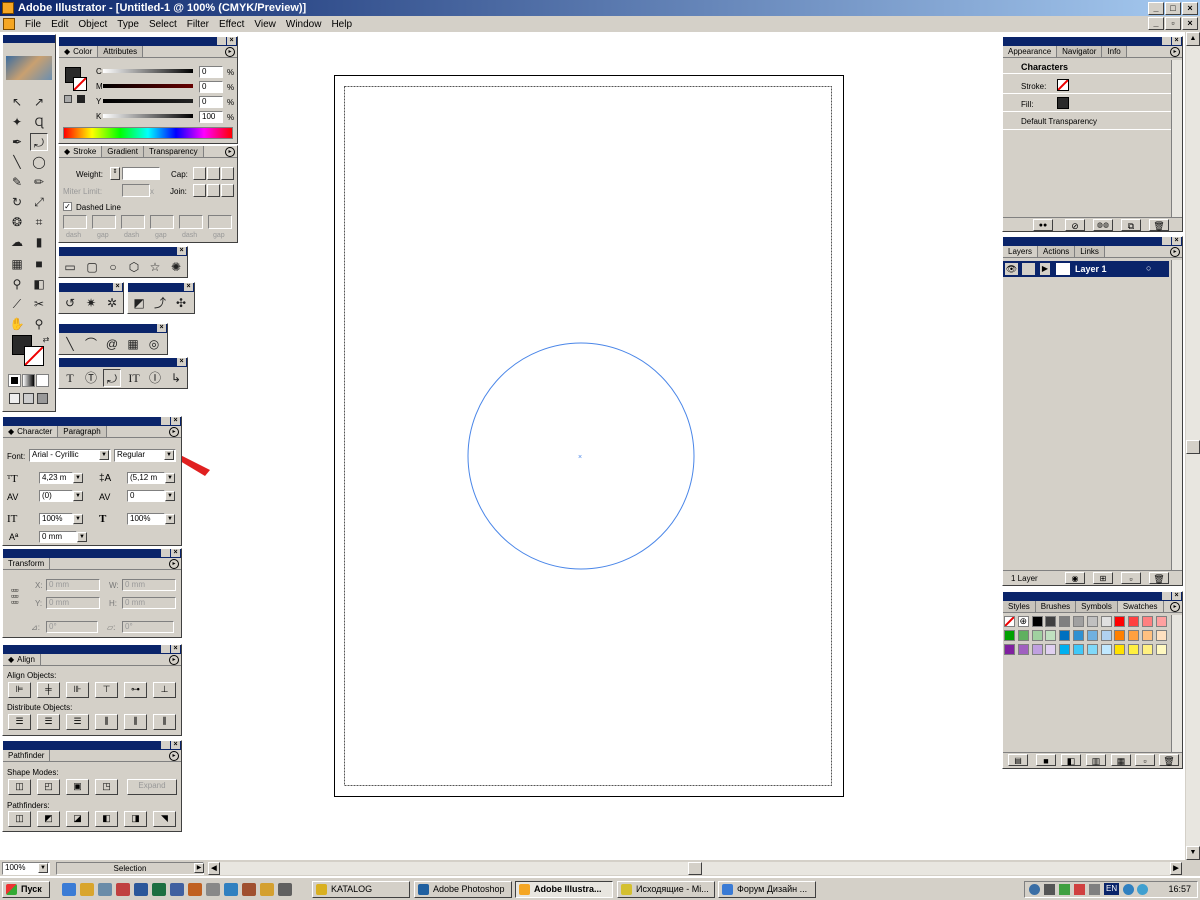 The height and width of the screenshot is (900, 1200). I want to click on polar-grid-tool-icon: ◎, so click(154, 344).